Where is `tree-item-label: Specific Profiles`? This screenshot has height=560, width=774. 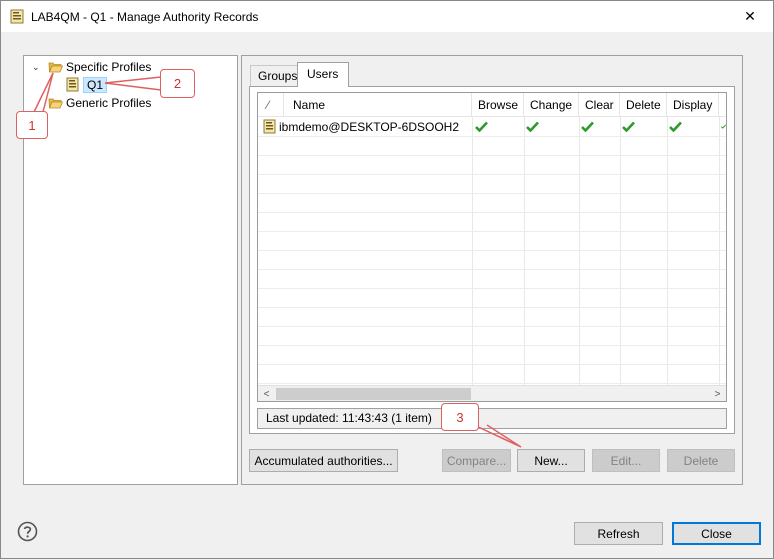
tree-item-label: Specific Profiles is located at coordinates (109, 66).